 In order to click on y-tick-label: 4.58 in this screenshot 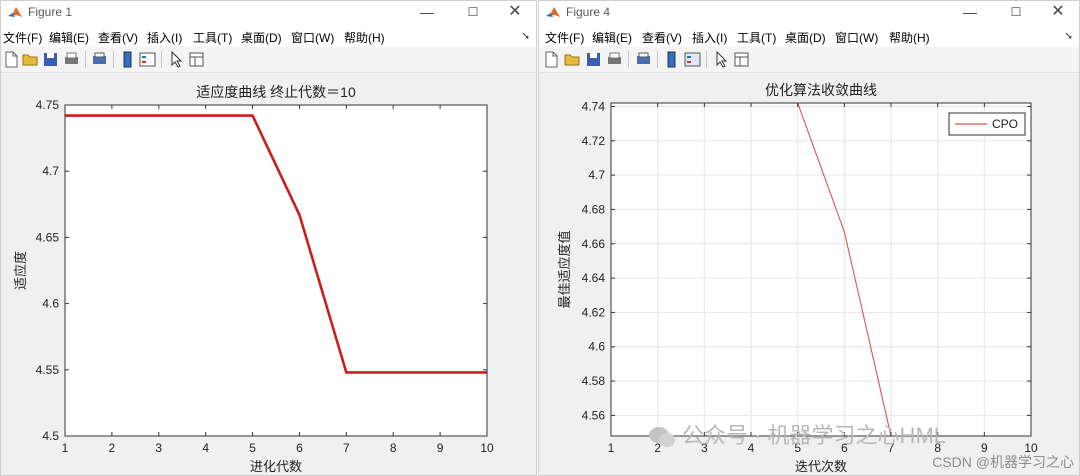, I will do `click(594, 381)`.